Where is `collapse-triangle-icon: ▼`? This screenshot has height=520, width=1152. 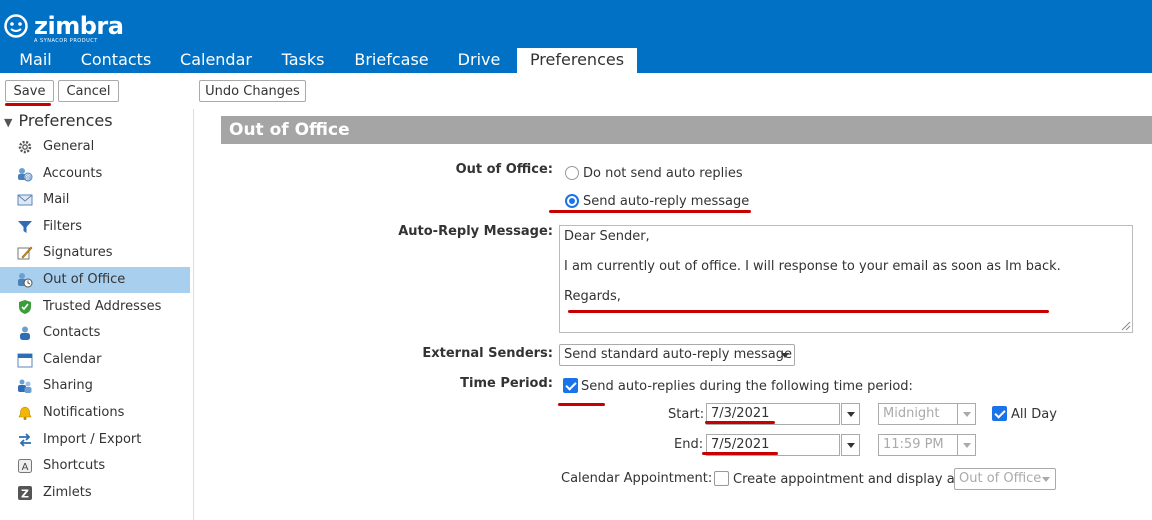 collapse-triangle-icon: ▼ is located at coordinates (8, 122).